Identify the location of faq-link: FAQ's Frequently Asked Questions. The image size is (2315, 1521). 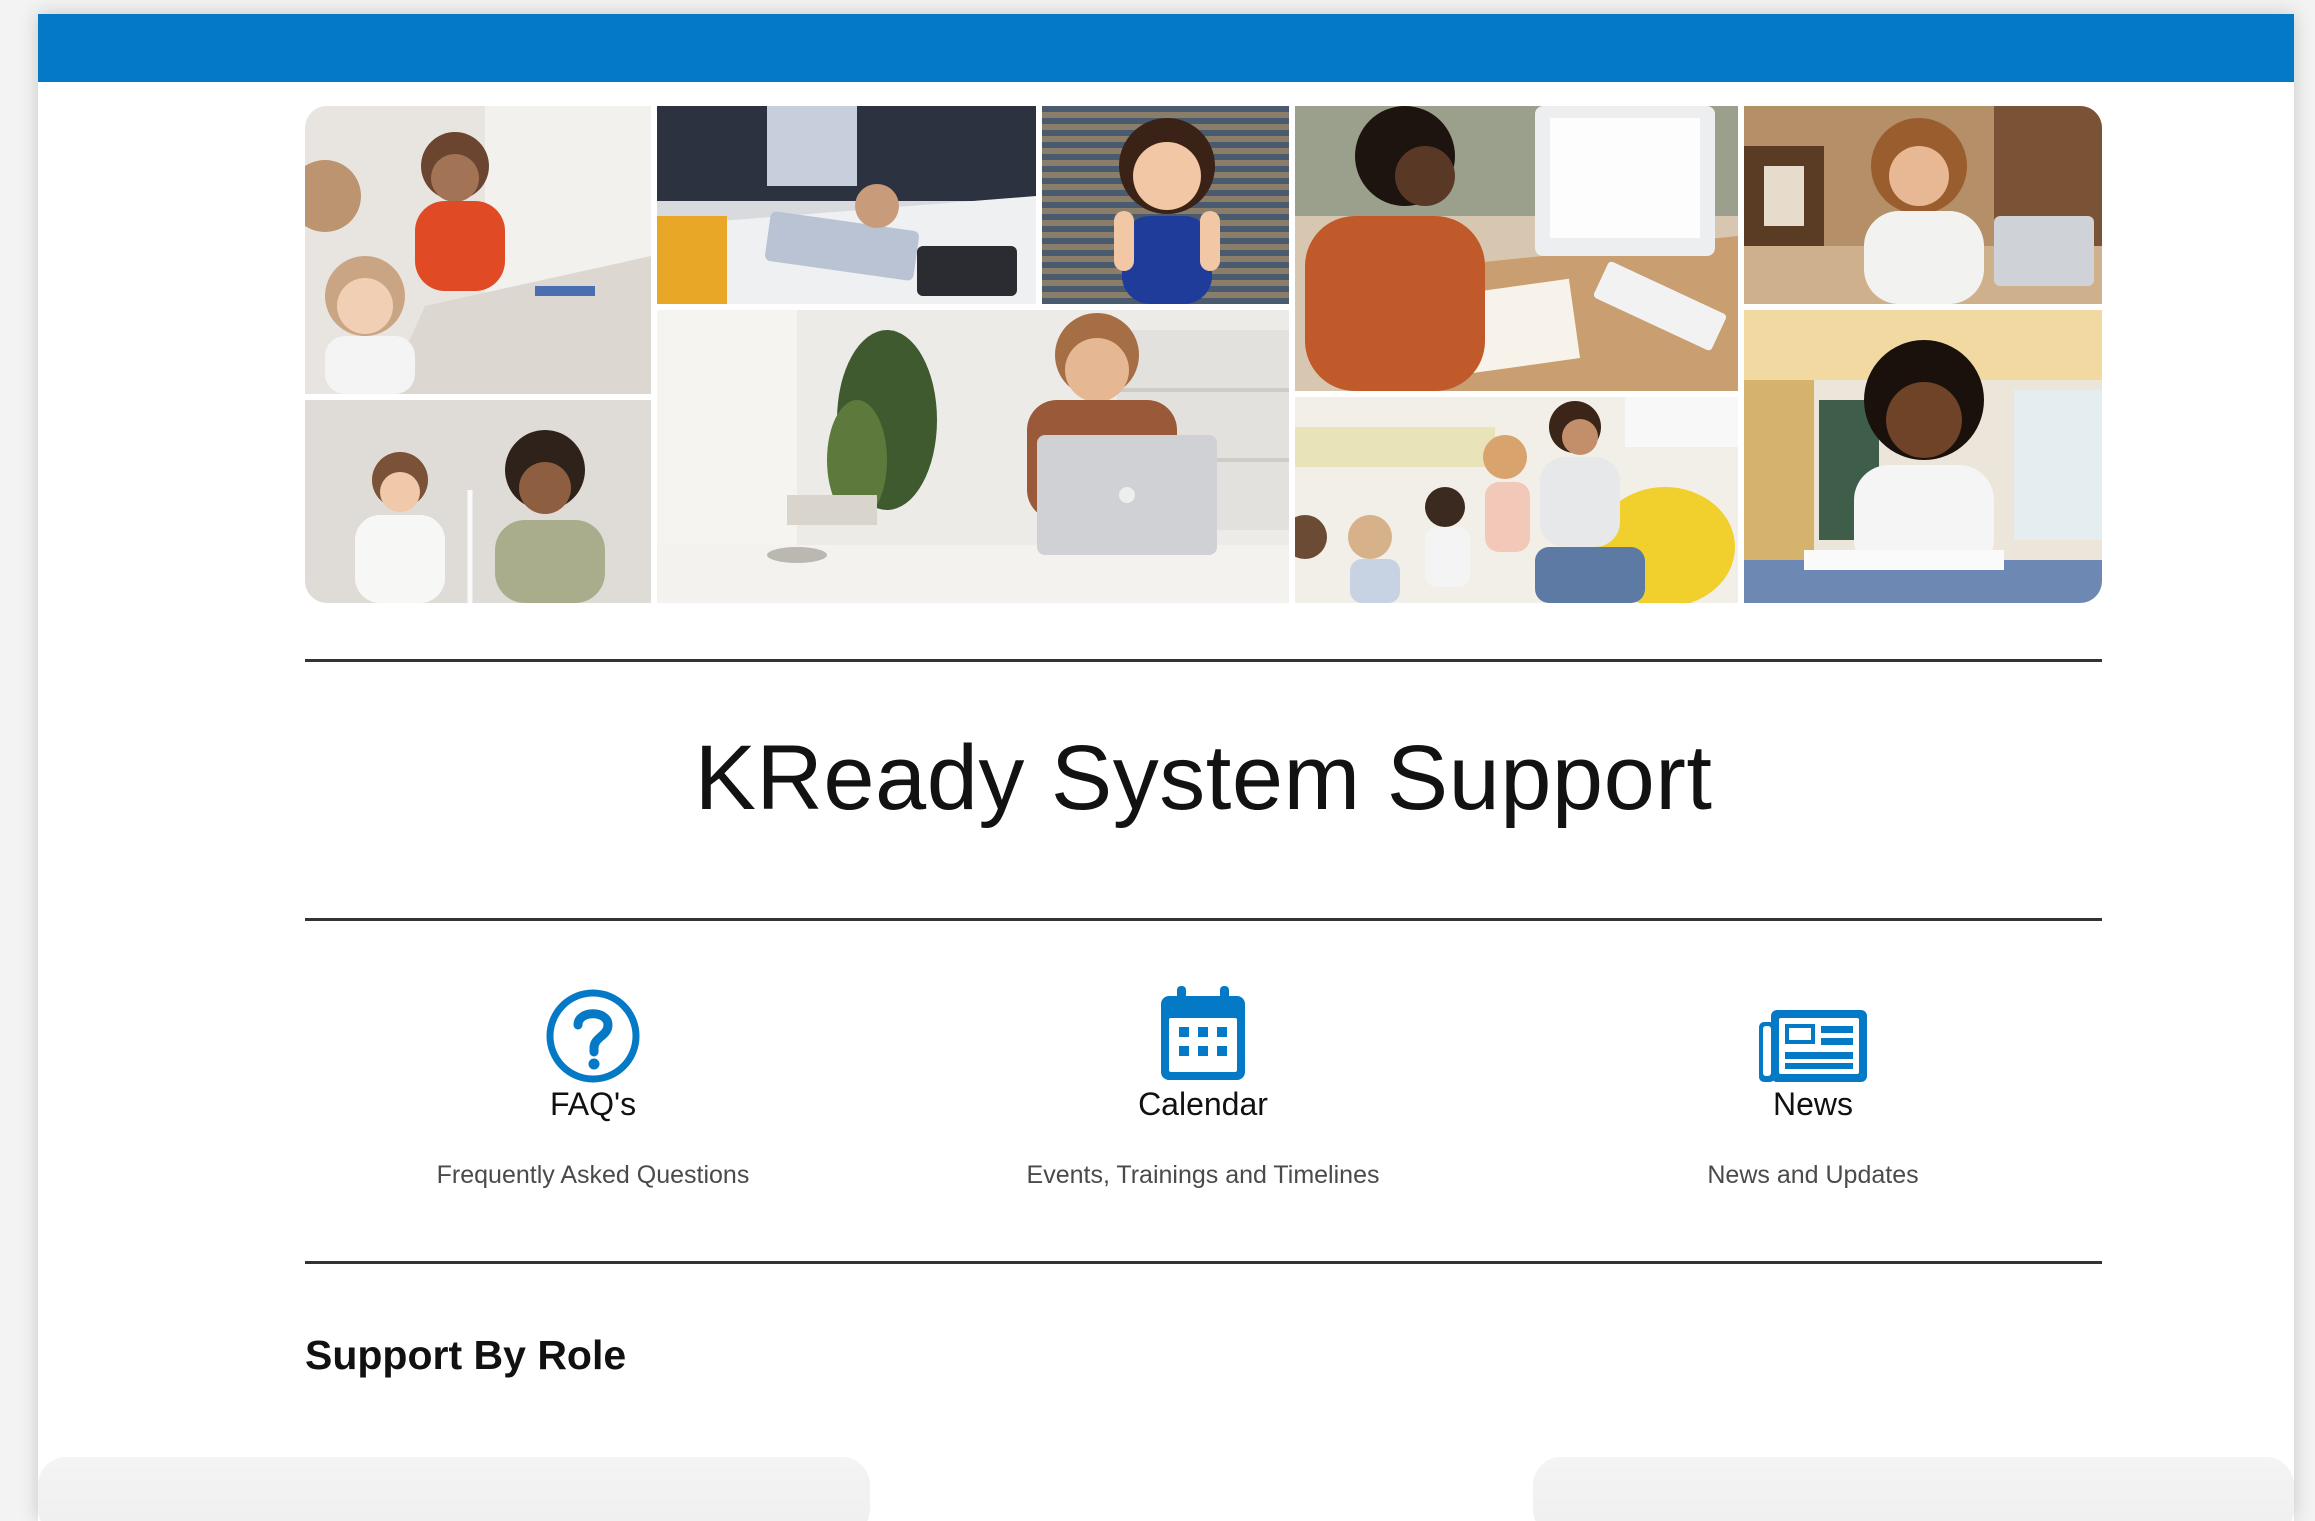
(593, 1087).